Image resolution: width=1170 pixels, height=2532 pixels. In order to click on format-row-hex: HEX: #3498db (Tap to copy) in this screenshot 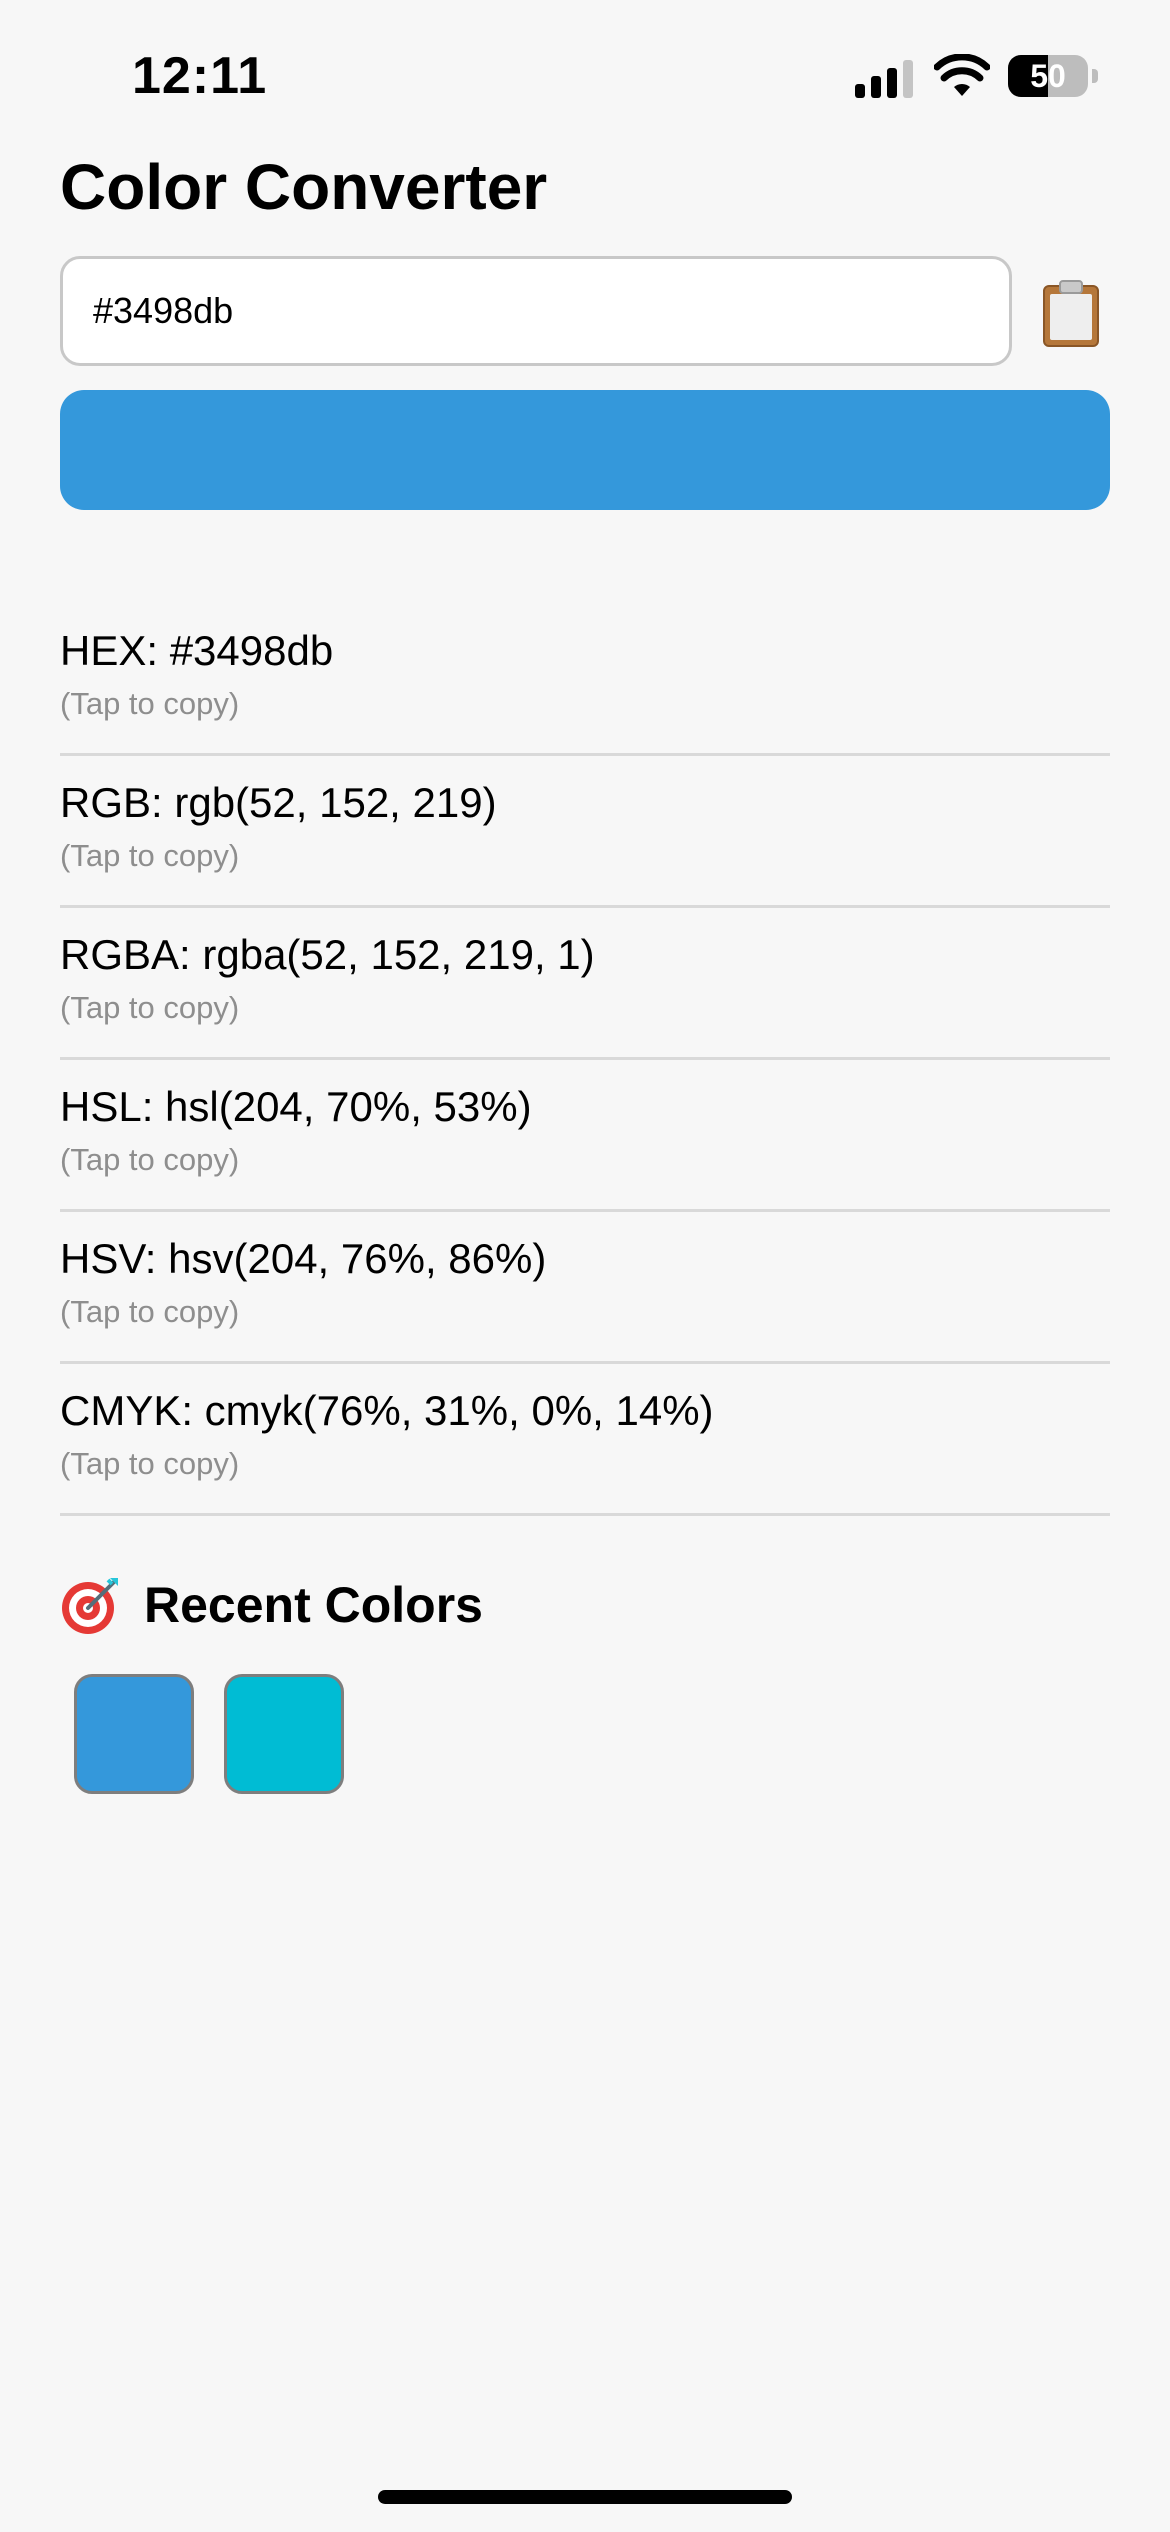, I will do `click(585, 680)`.